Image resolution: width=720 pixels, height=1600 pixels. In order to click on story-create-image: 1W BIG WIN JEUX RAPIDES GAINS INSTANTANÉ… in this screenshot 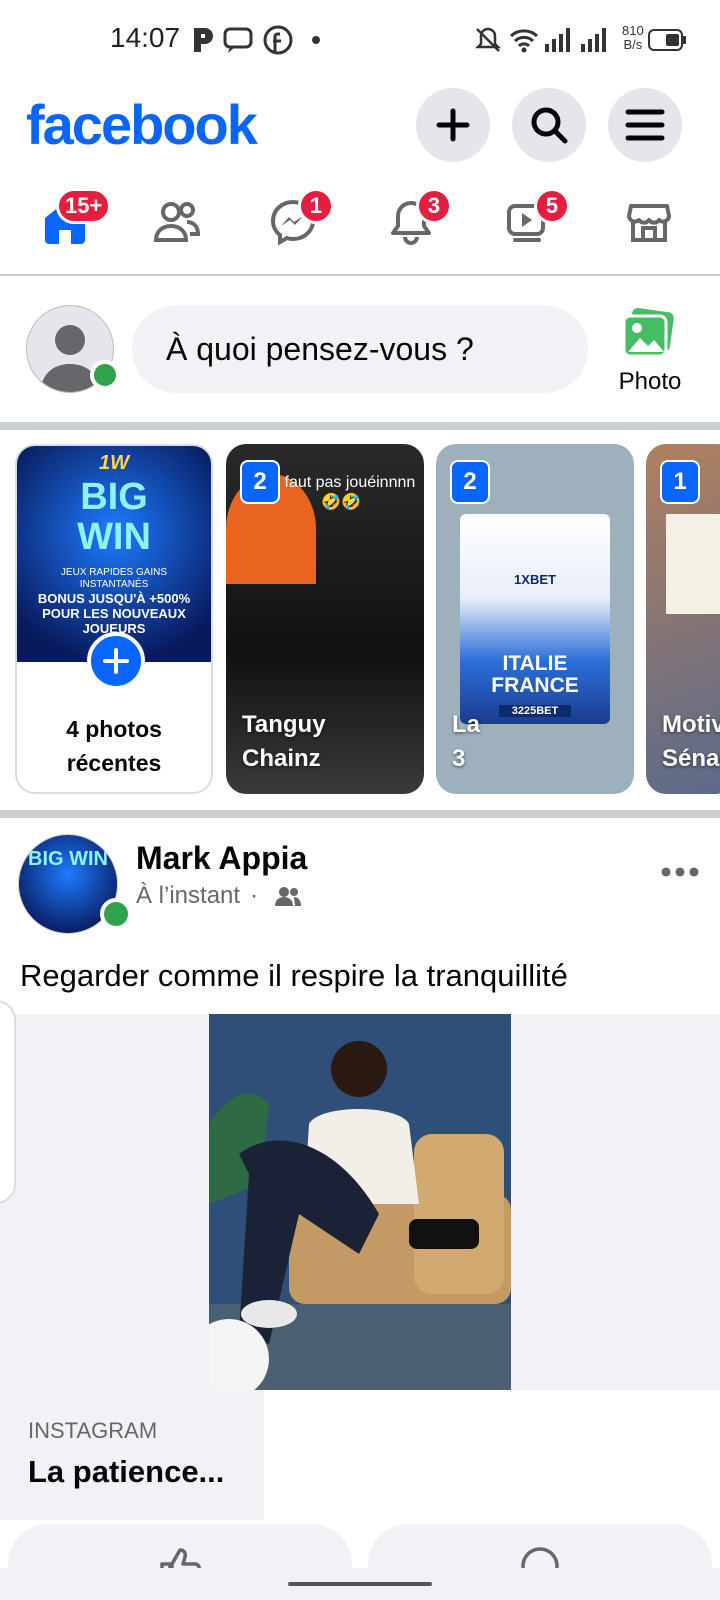, I will do `click(114, 554)`.